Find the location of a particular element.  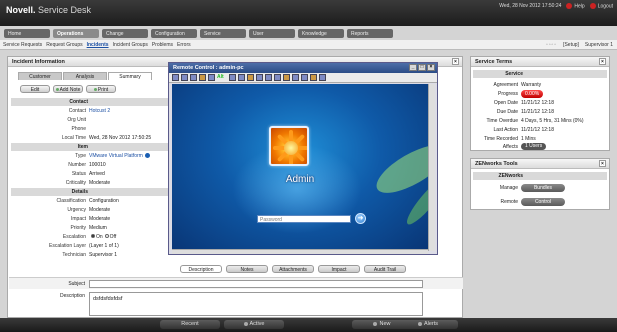

due-date-label: Due Date is located at coordinates (507, 111).